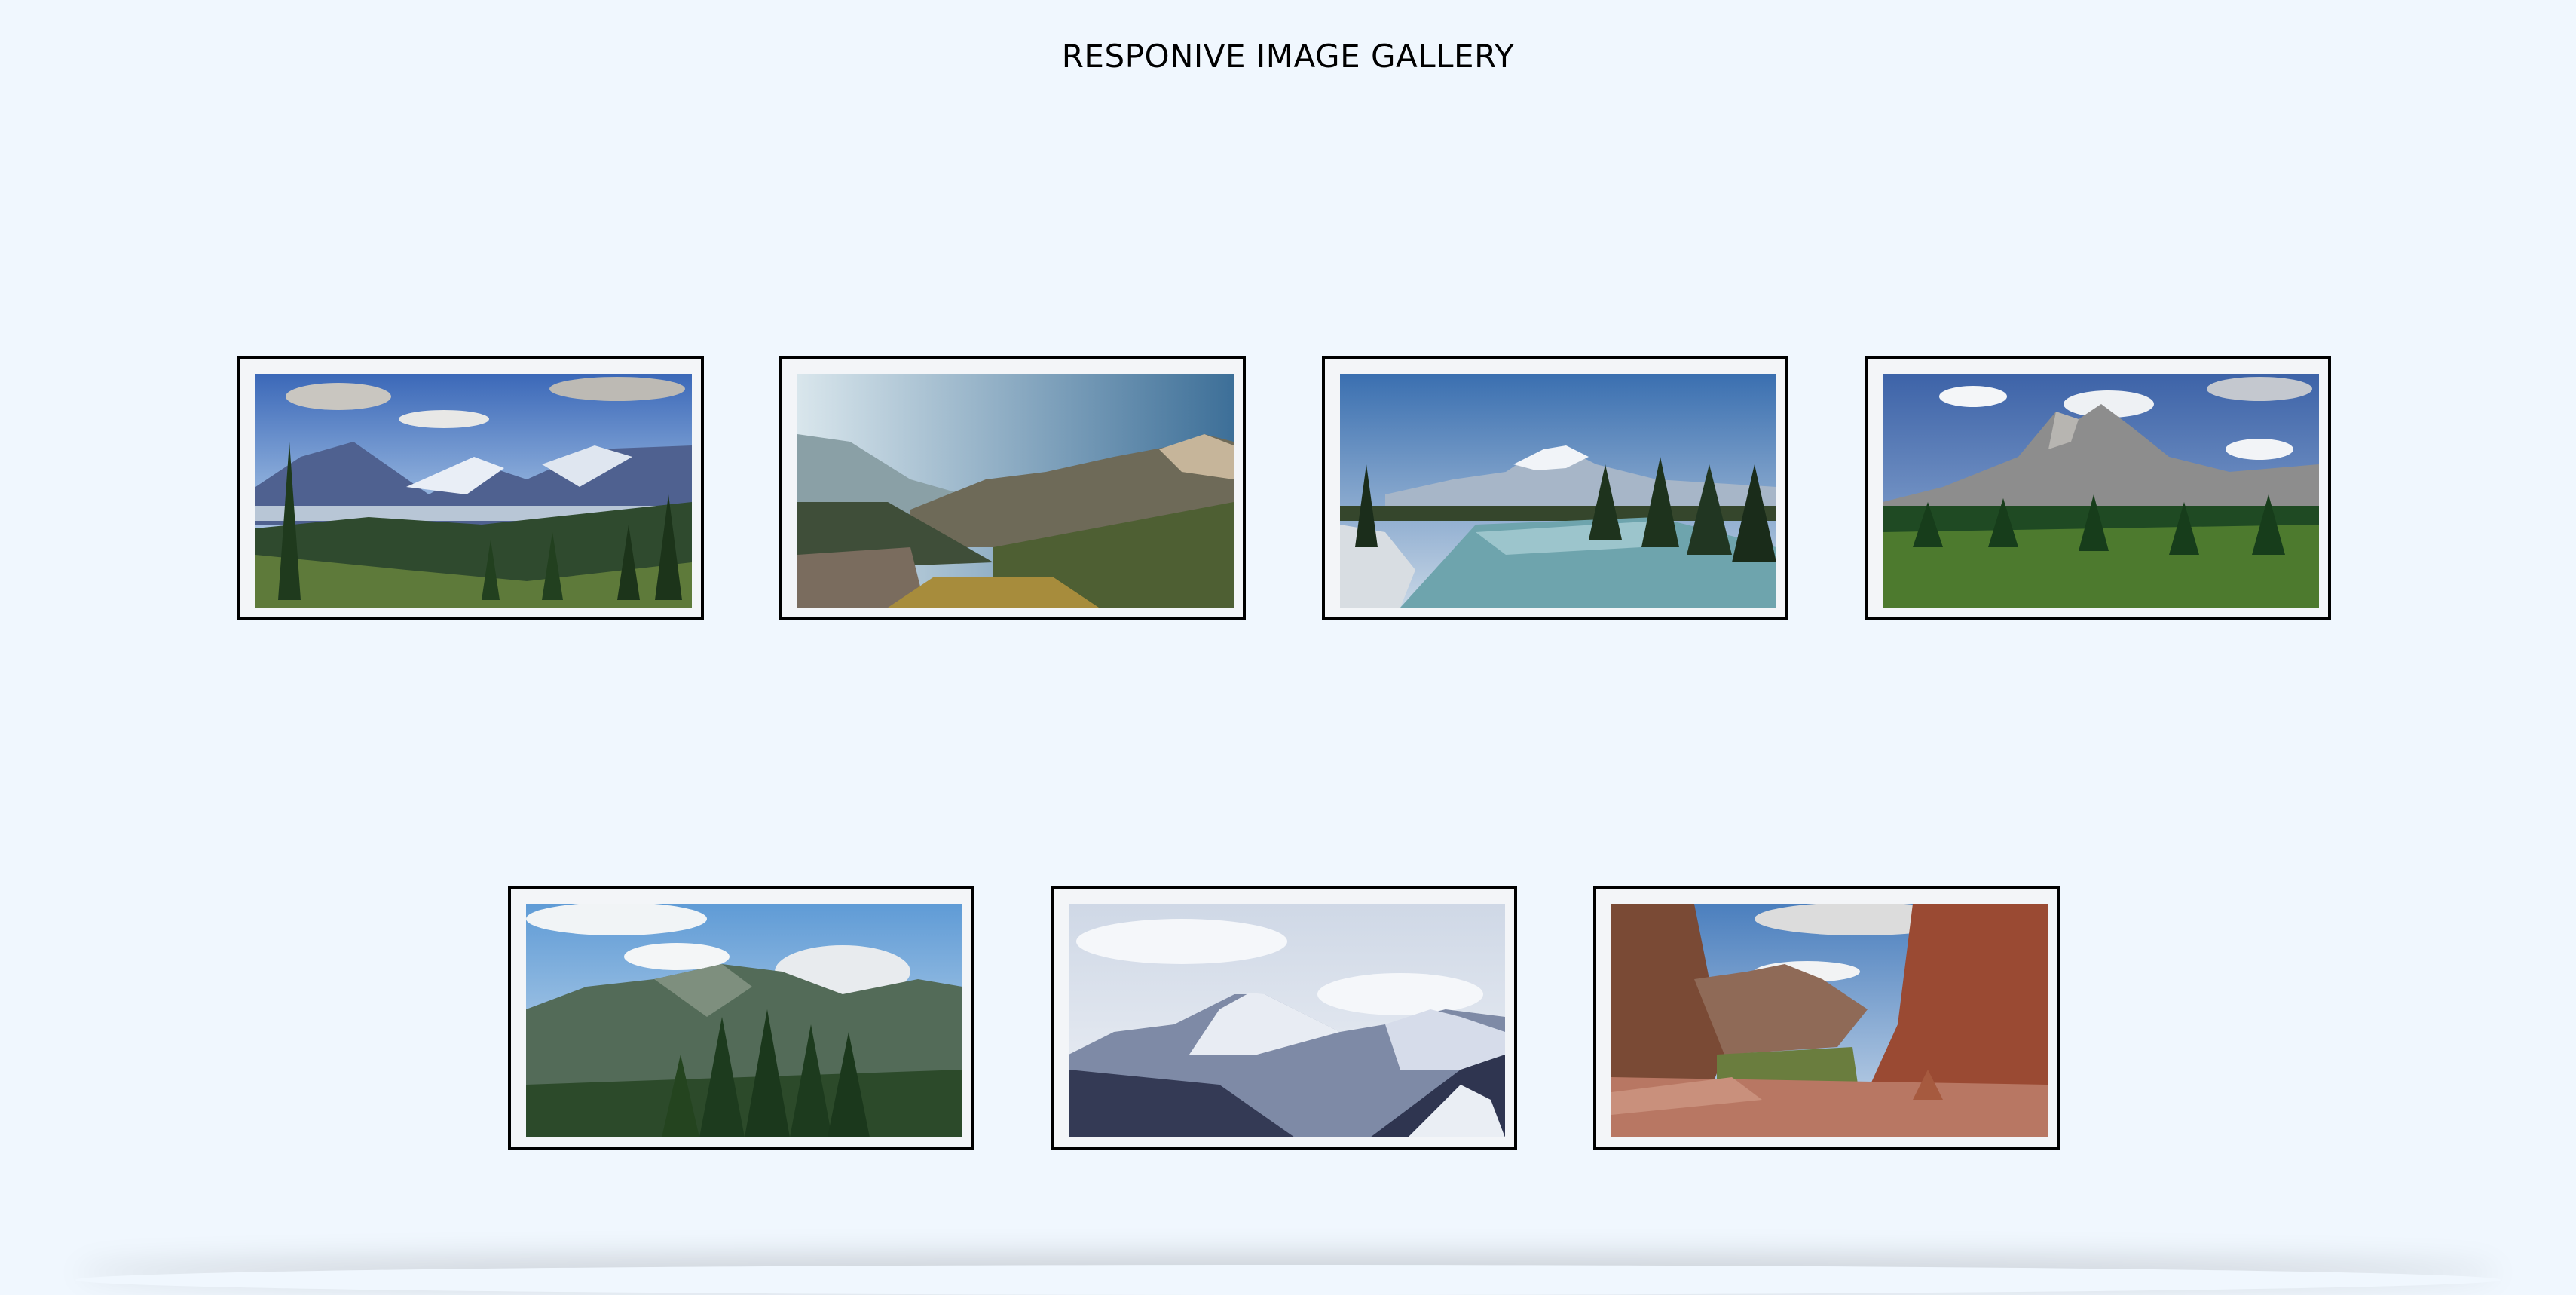 This screenshot has height=1295, width=2576. Describe the element at coordinates (1288, 1280) in the screenshot. I see `bottom-shadow` at that location.